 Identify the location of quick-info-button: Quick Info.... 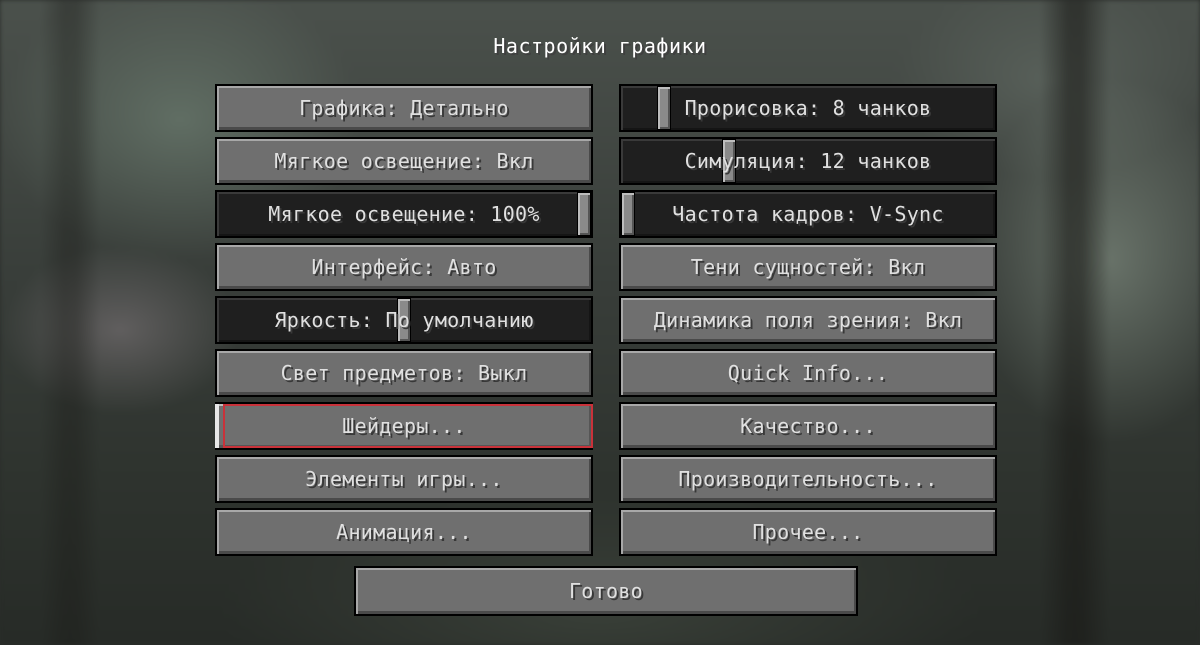
(808, 373).